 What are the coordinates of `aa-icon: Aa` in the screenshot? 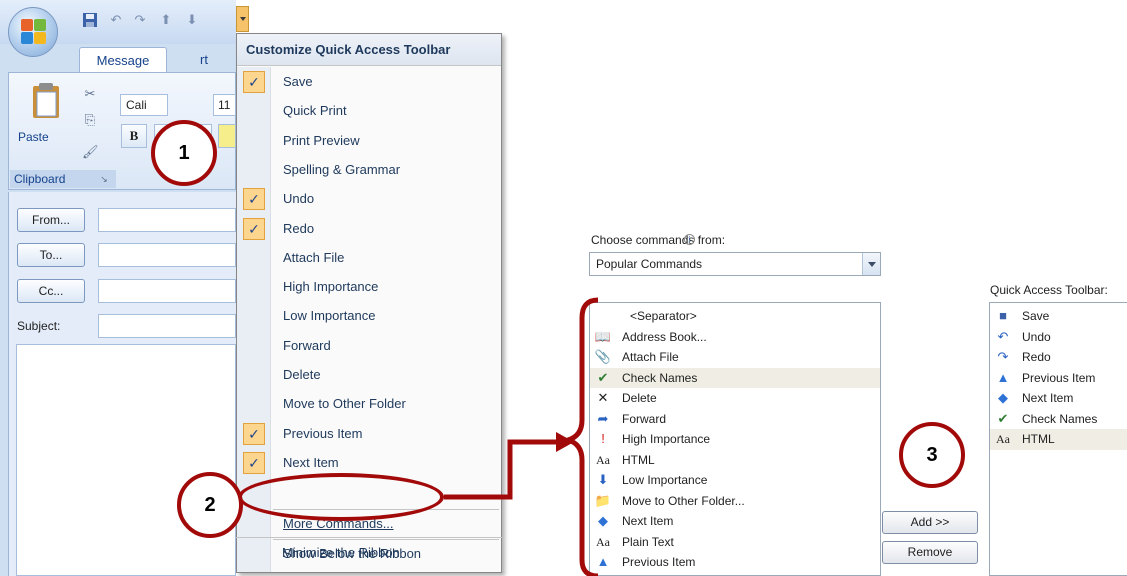 It's located at (603, 459).